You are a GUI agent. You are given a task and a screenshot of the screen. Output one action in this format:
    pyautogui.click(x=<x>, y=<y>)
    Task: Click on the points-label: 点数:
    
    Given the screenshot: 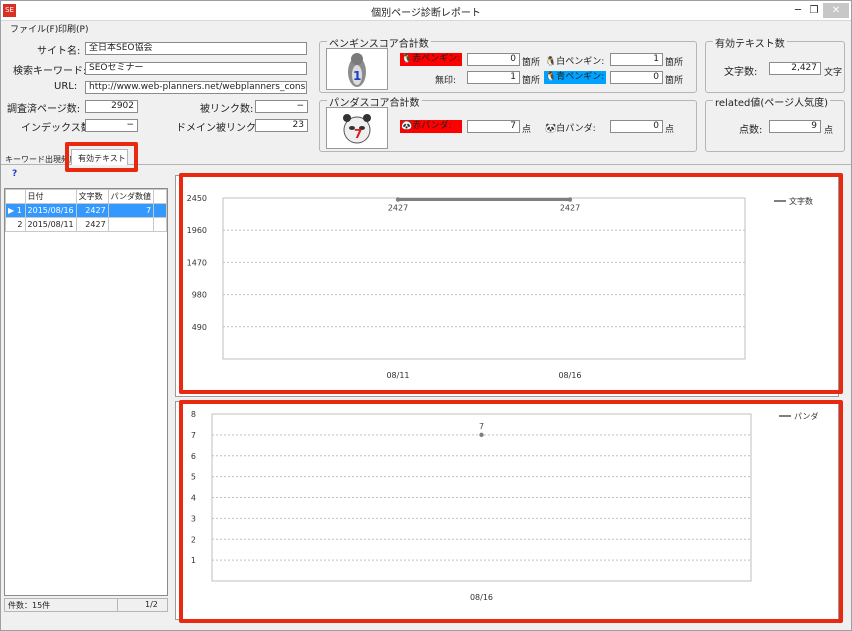 What is the action you would take?
    pyautogui.click(x=751, y=130)
    